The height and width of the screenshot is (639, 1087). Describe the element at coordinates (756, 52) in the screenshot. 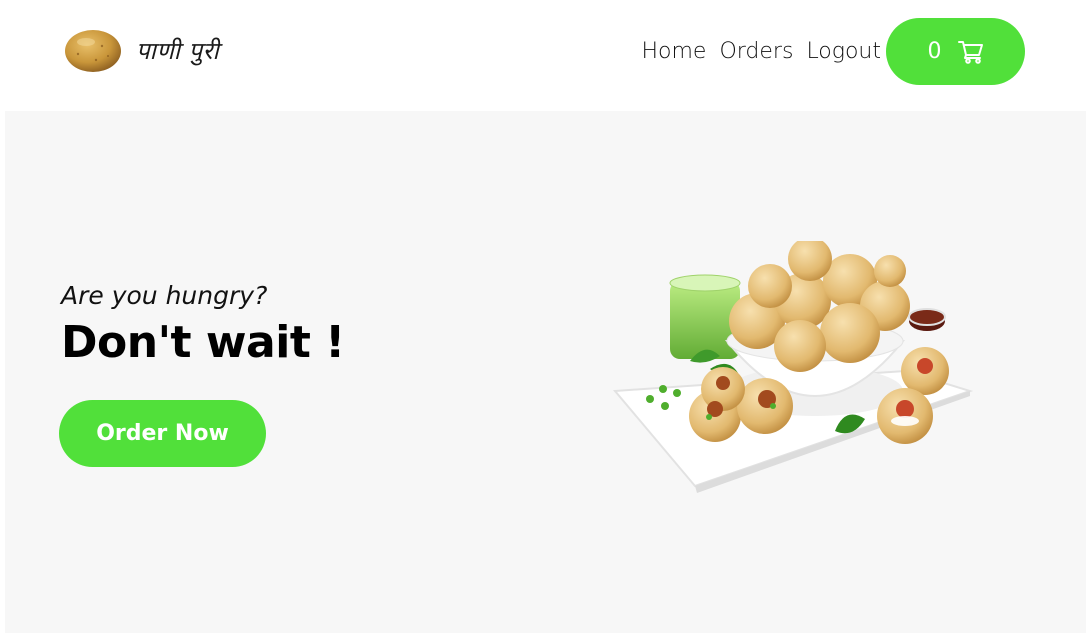

I see `nav-link-orders: Orders` at that location.